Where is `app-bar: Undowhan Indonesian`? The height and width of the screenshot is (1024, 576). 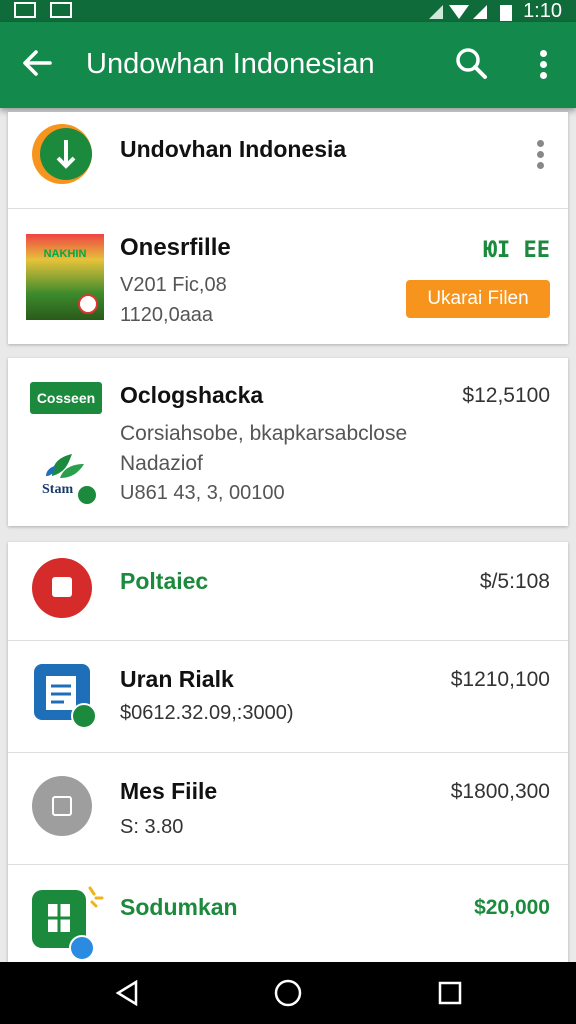 app-bar: Undowhan Indonesian is located at coordinates (288, 65).